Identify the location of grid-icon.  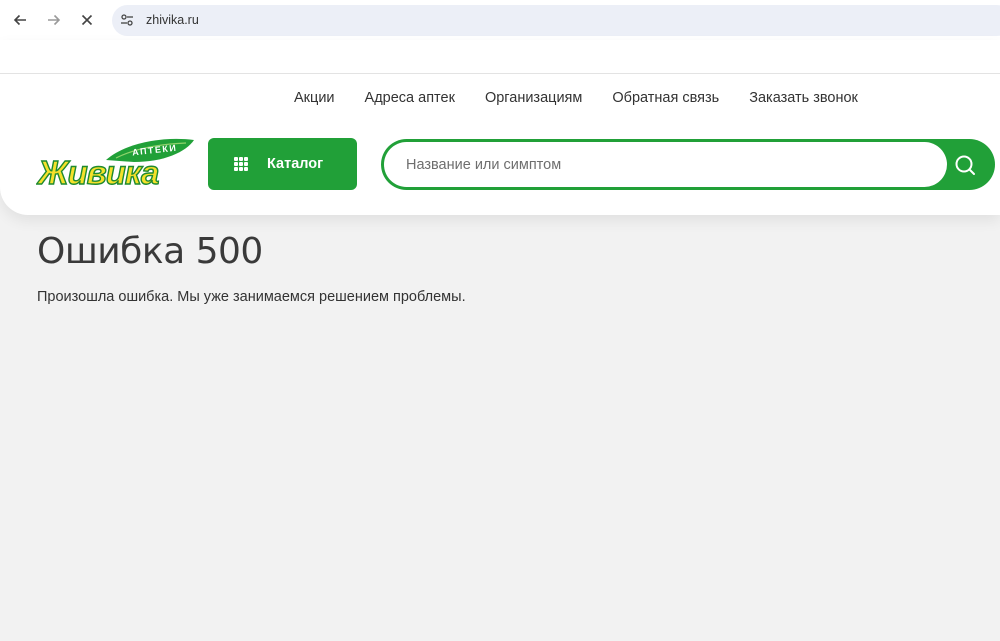
(241, 164).